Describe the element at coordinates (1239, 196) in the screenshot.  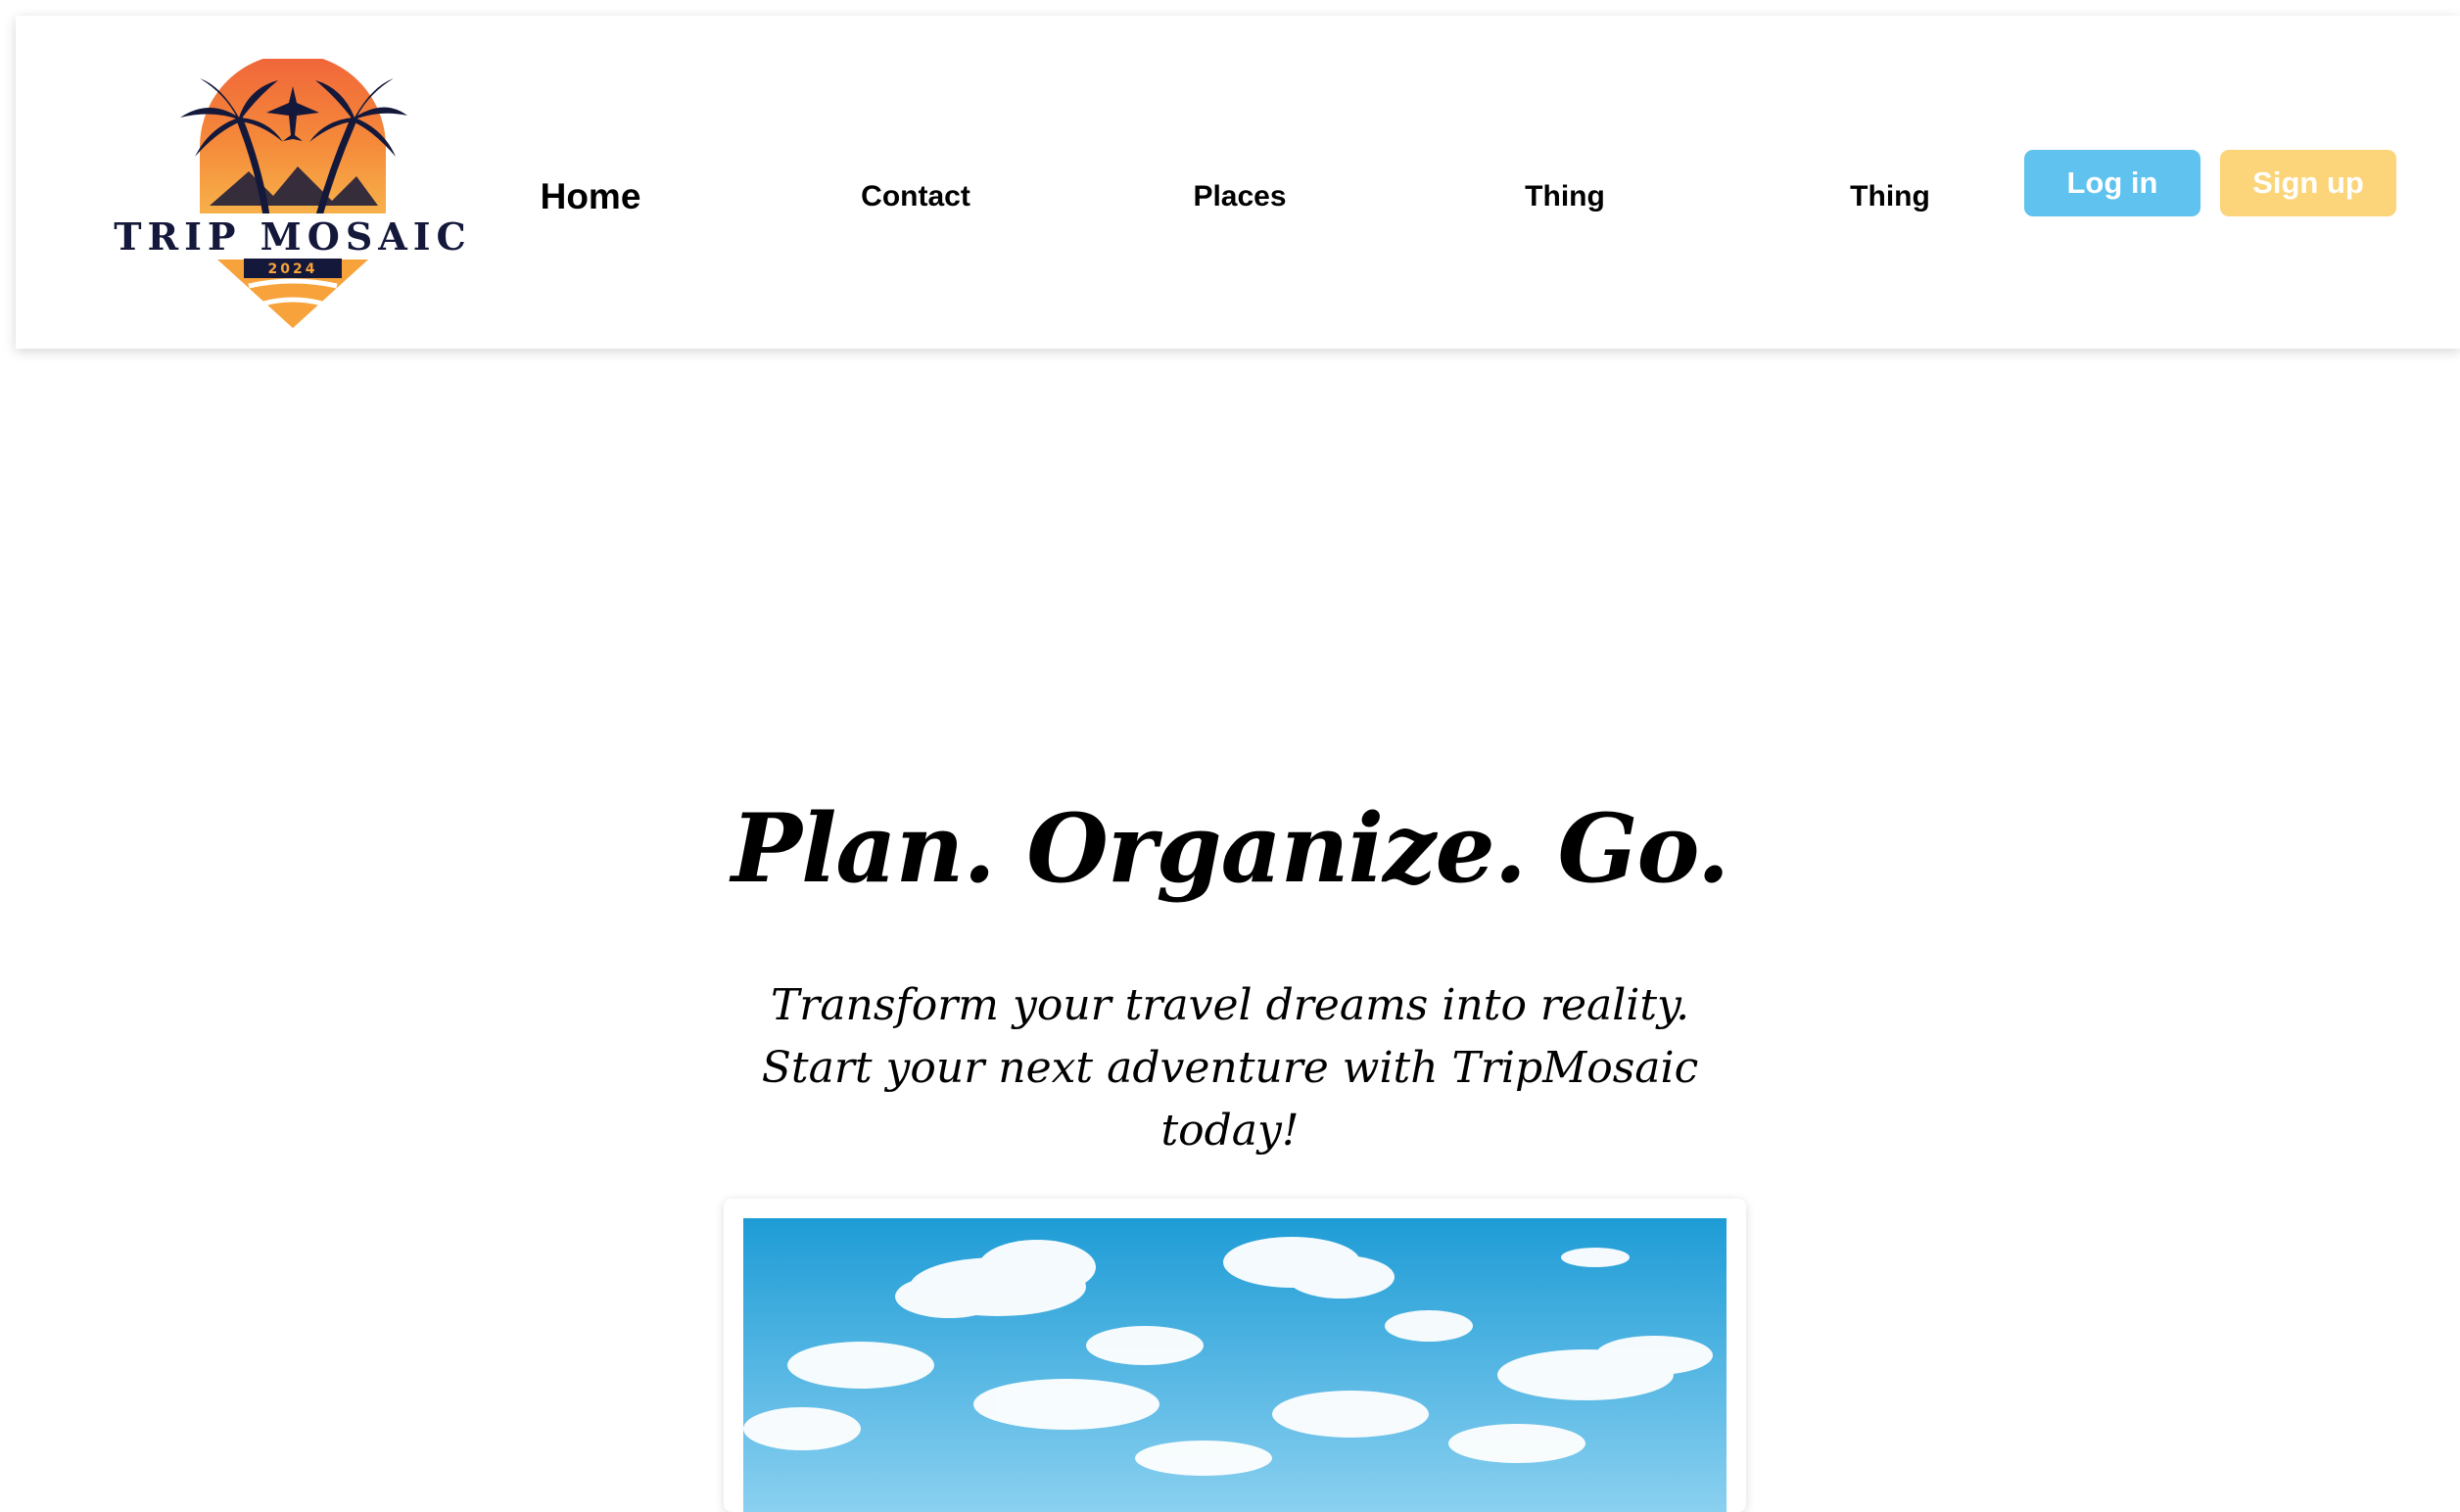
I see `nav-link-places: Places` at that location.